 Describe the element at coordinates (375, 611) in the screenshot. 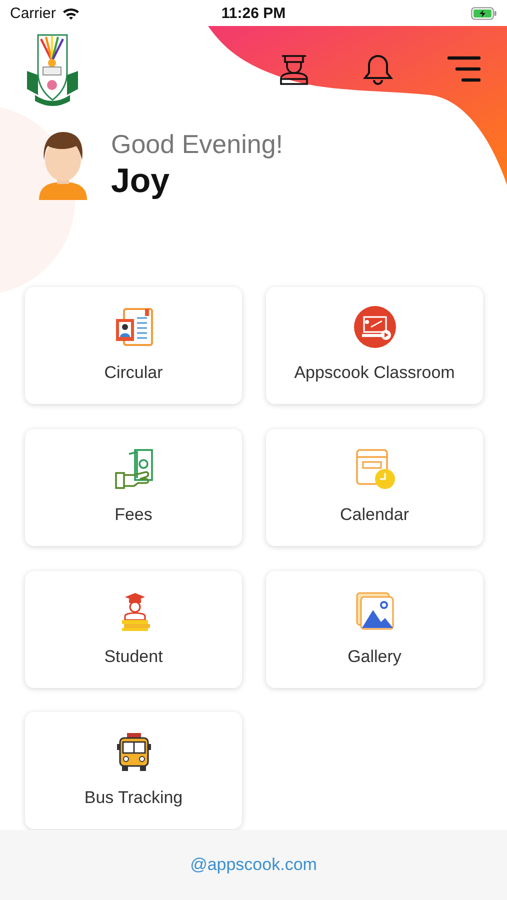

I see `image-icon` at that location.